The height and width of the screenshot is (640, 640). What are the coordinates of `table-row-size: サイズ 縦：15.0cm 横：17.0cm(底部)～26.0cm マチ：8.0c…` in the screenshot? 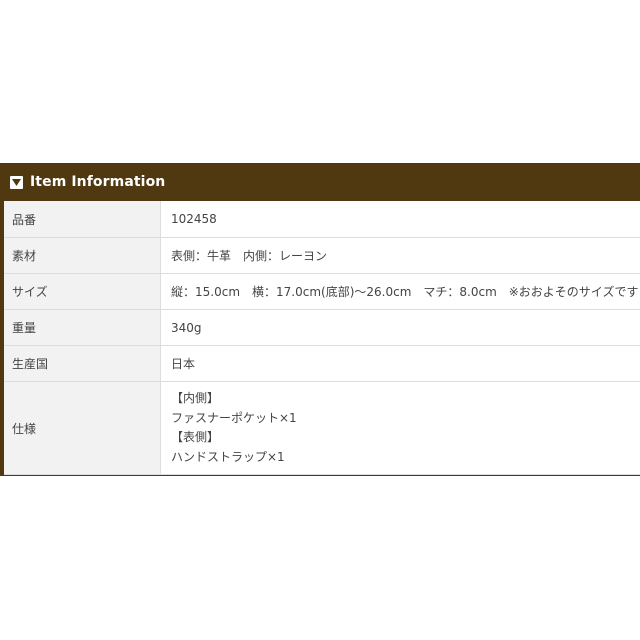 It's located at (322, 292).